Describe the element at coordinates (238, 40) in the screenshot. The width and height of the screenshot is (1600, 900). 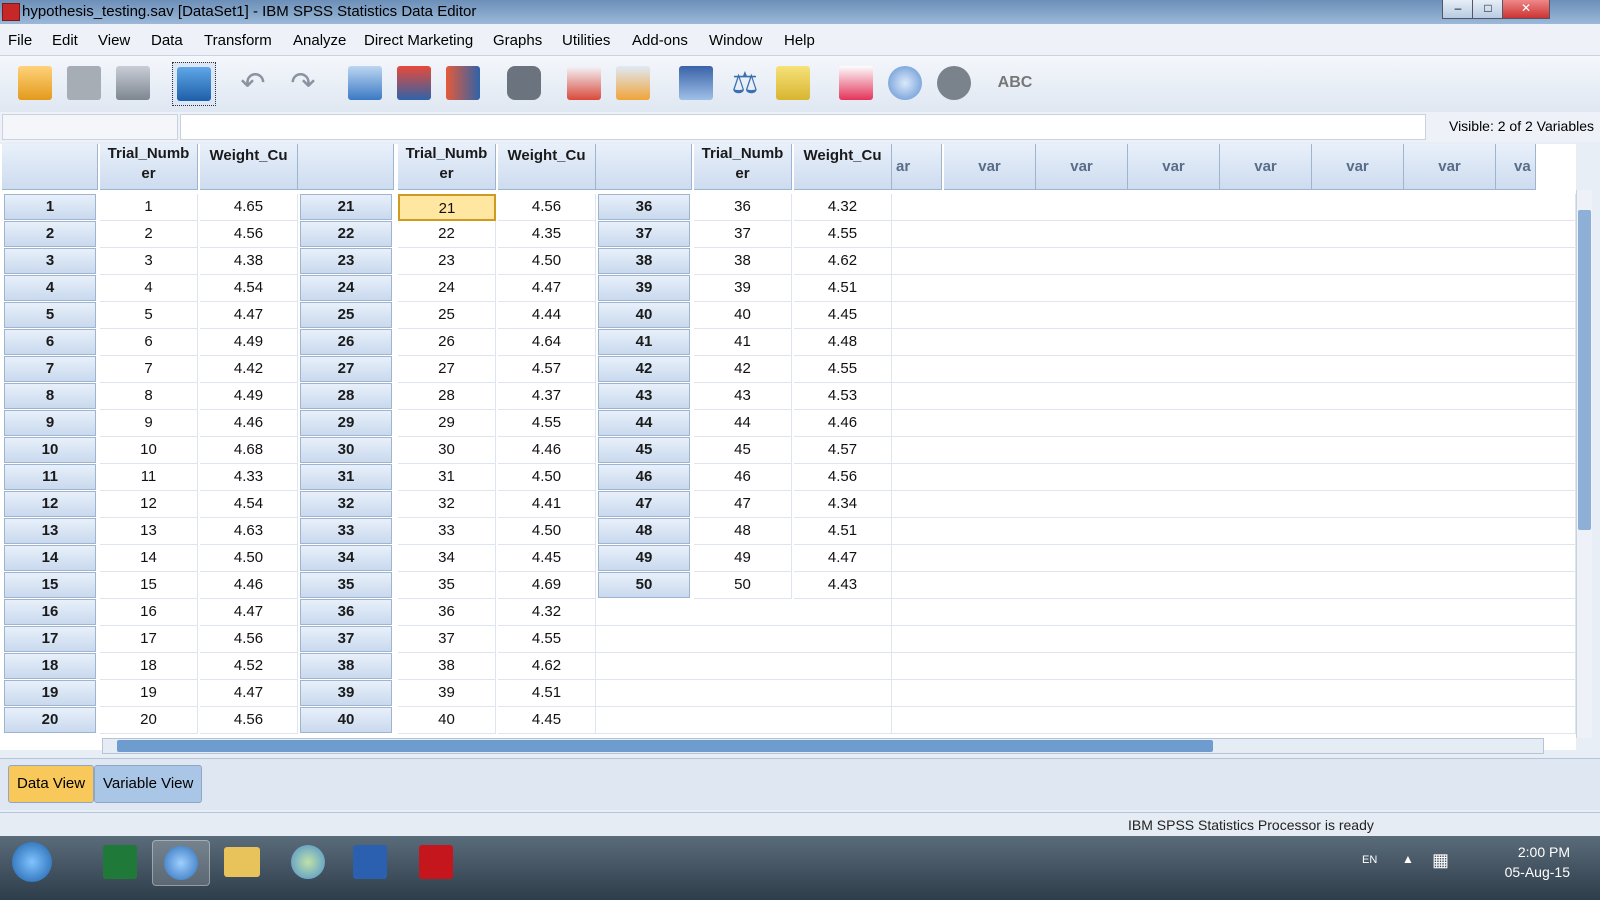
I see `menu-transform: Transform` at that location.